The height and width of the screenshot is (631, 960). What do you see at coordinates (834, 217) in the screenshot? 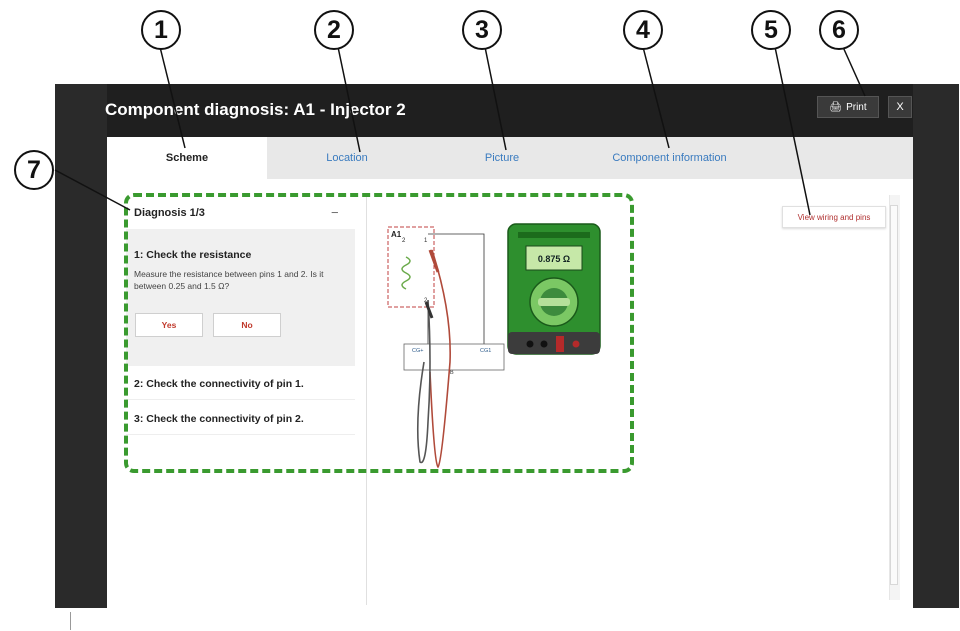
I see `view-wiring-button: View wiring and pins` at bounding box center [834, 217].